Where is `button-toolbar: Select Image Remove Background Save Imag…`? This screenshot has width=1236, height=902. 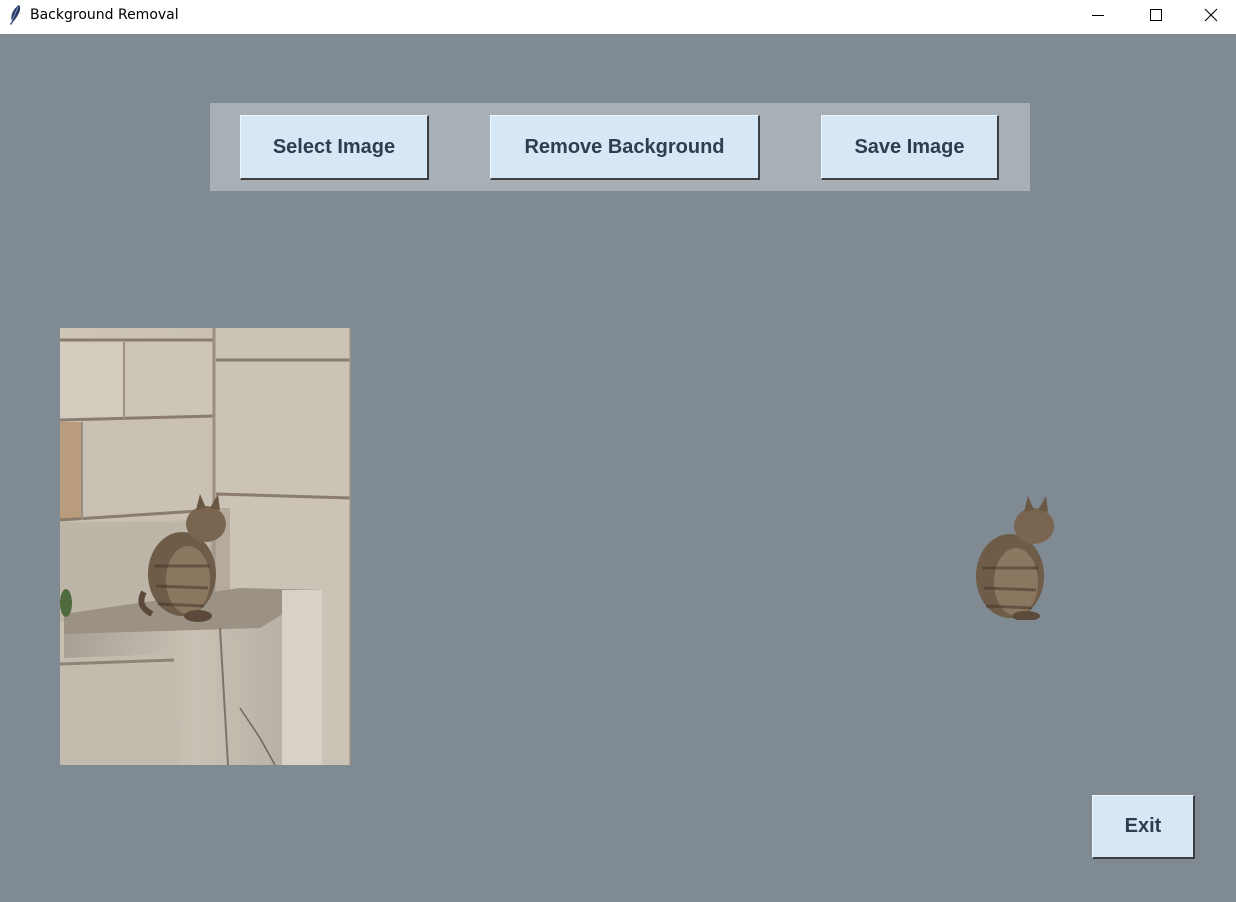
button-toolbar: Select Image Remove Background Save Imag… is located at coordinates (620, 147).